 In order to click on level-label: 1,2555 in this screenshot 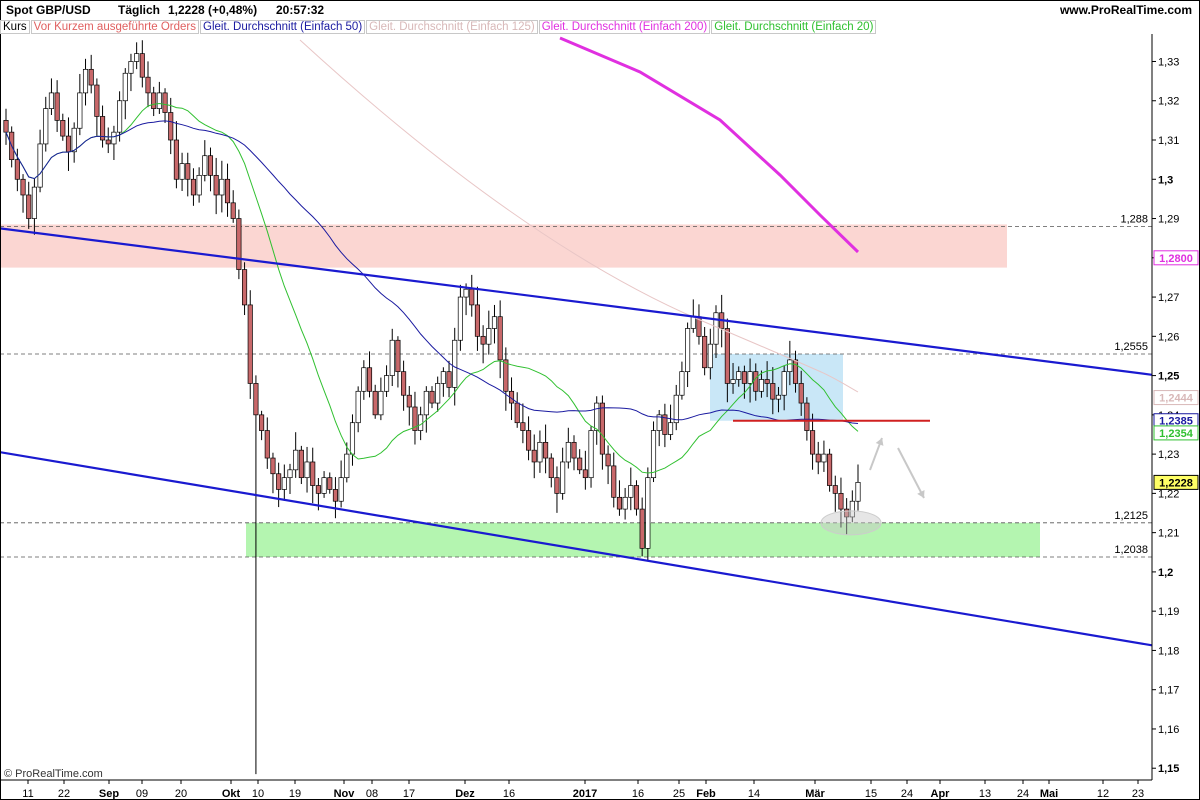, I will do `click(1131, 347)`.